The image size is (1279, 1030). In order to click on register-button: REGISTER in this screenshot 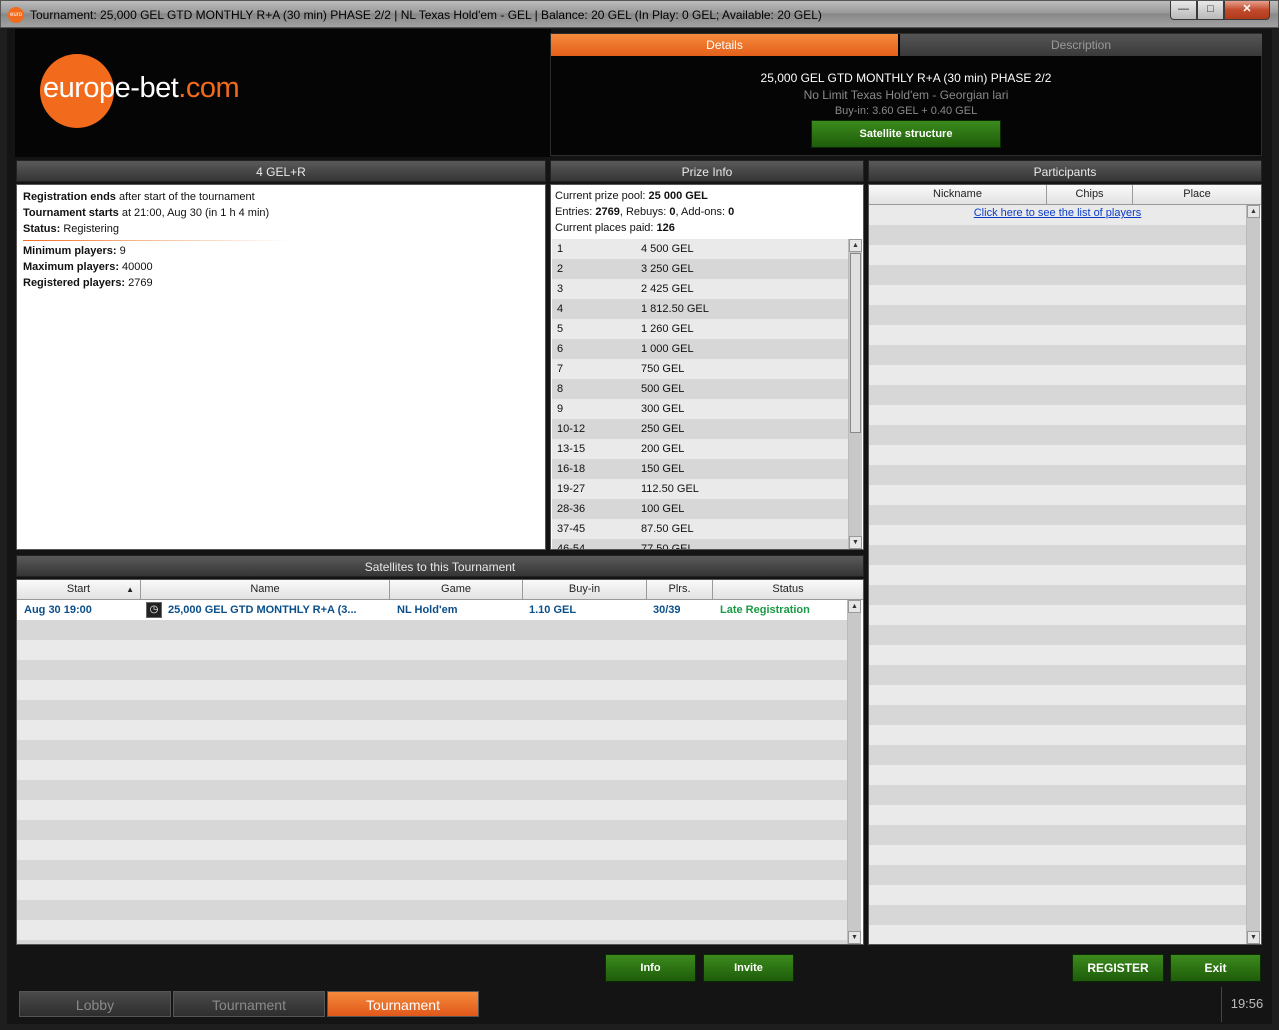, I will do `click(1118, 968)`.